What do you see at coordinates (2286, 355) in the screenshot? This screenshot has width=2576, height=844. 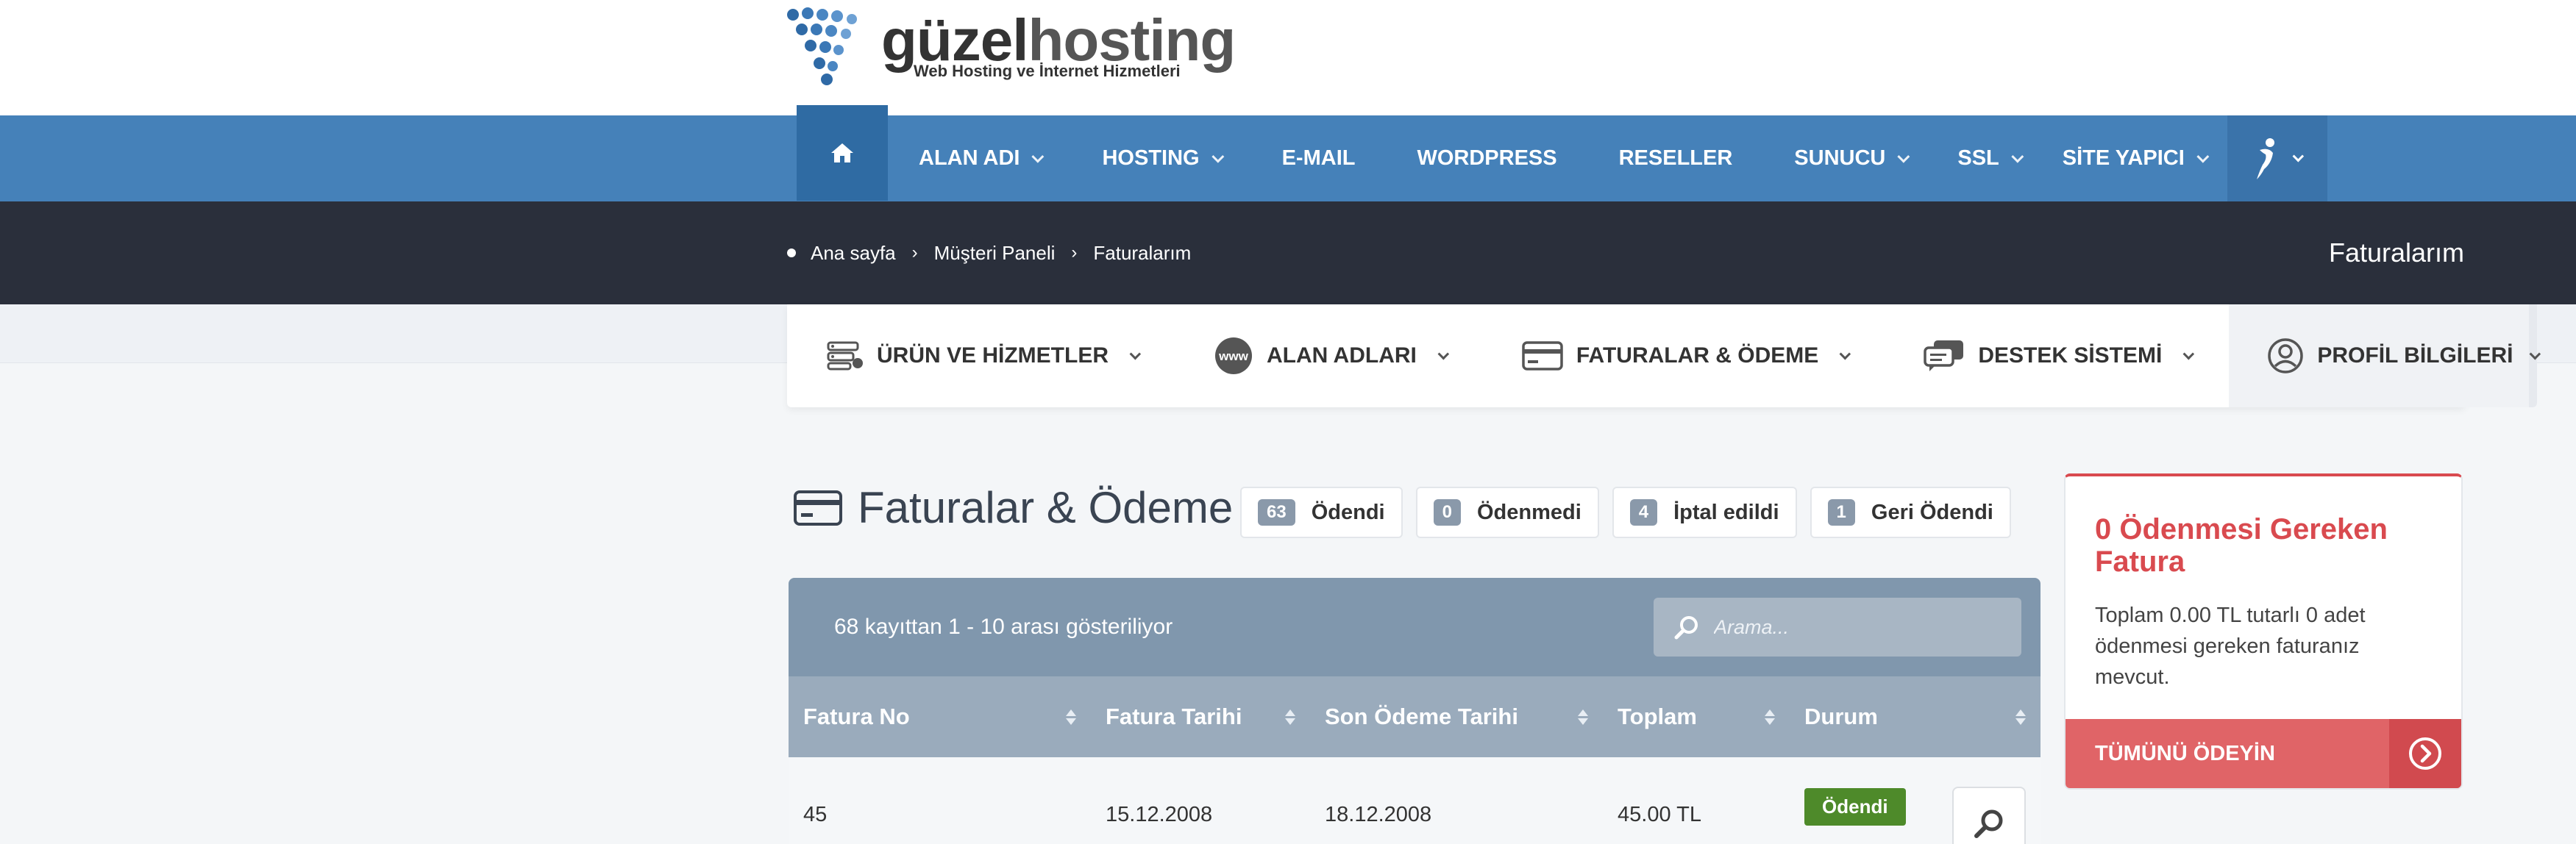 I see `user-circle-icon` at bounding box center [2286, 355].